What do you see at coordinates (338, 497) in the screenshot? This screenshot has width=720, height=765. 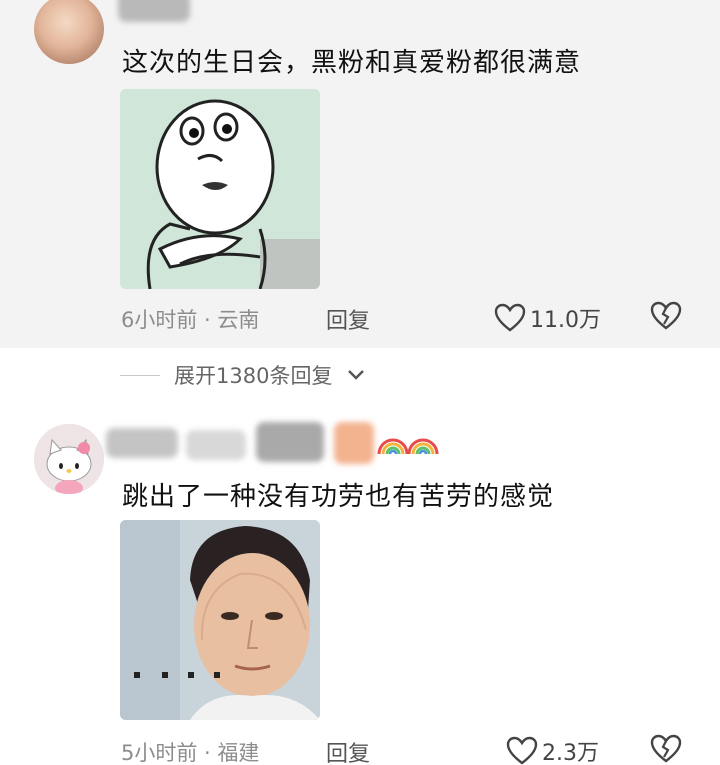 I see `comment-text: 跳出了一种没有功劳也有苦劳的感觉` at bounding box center [338, 497].